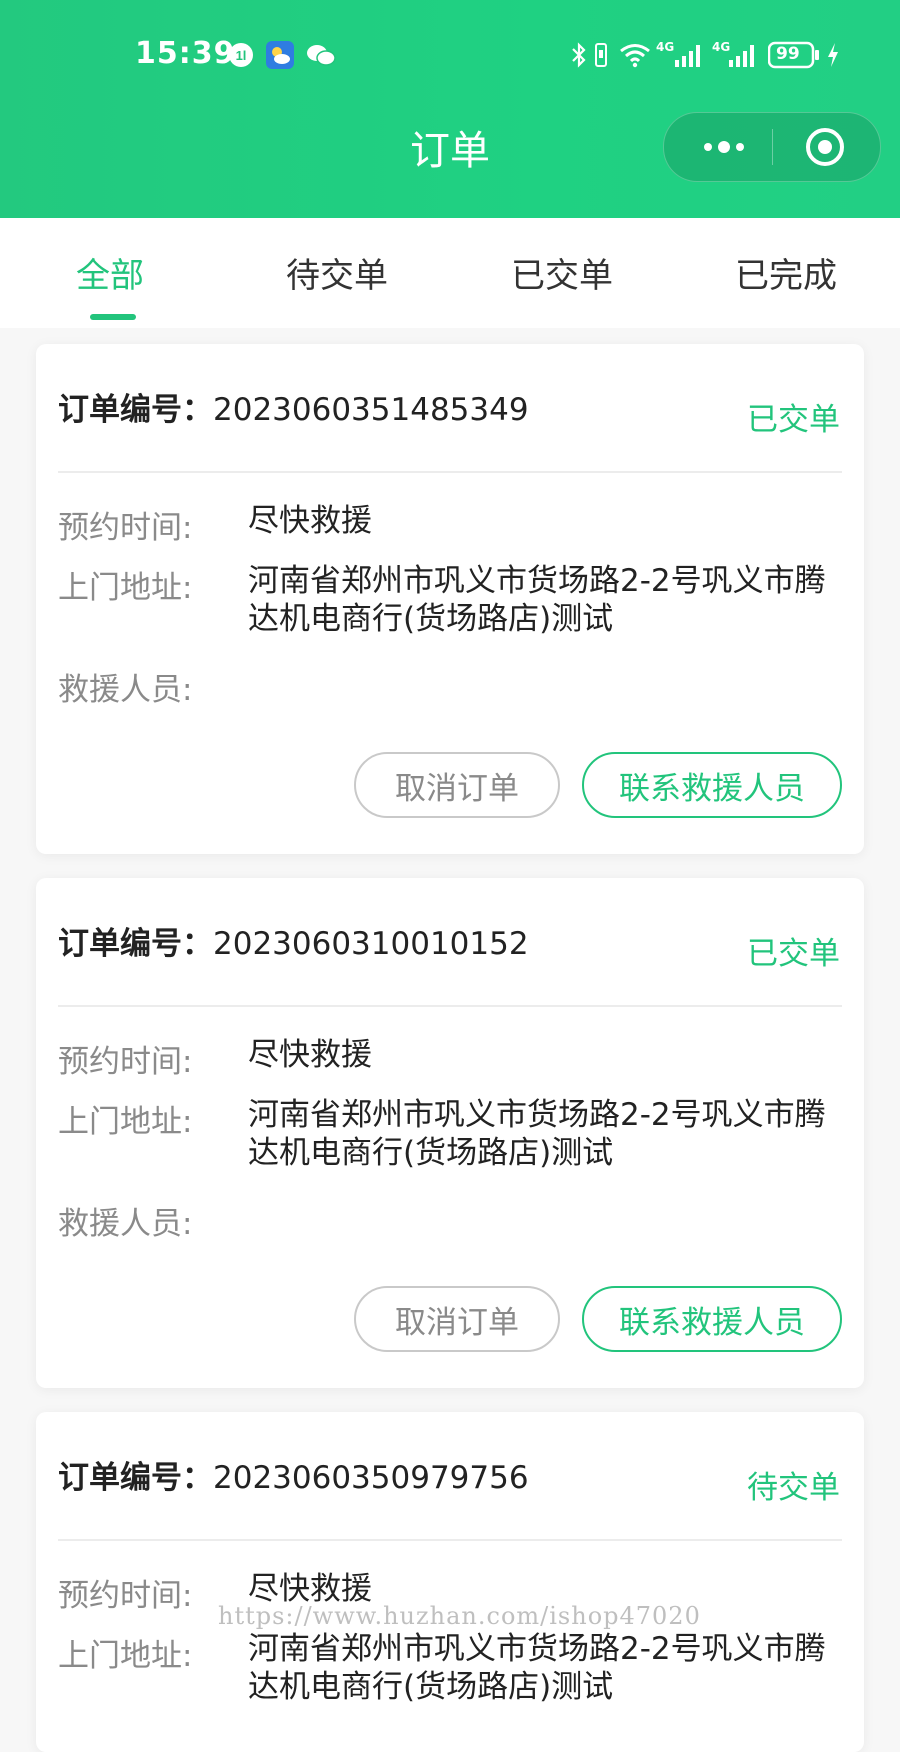  I want to click on status-badge: 待交单, so click(793, 1488).